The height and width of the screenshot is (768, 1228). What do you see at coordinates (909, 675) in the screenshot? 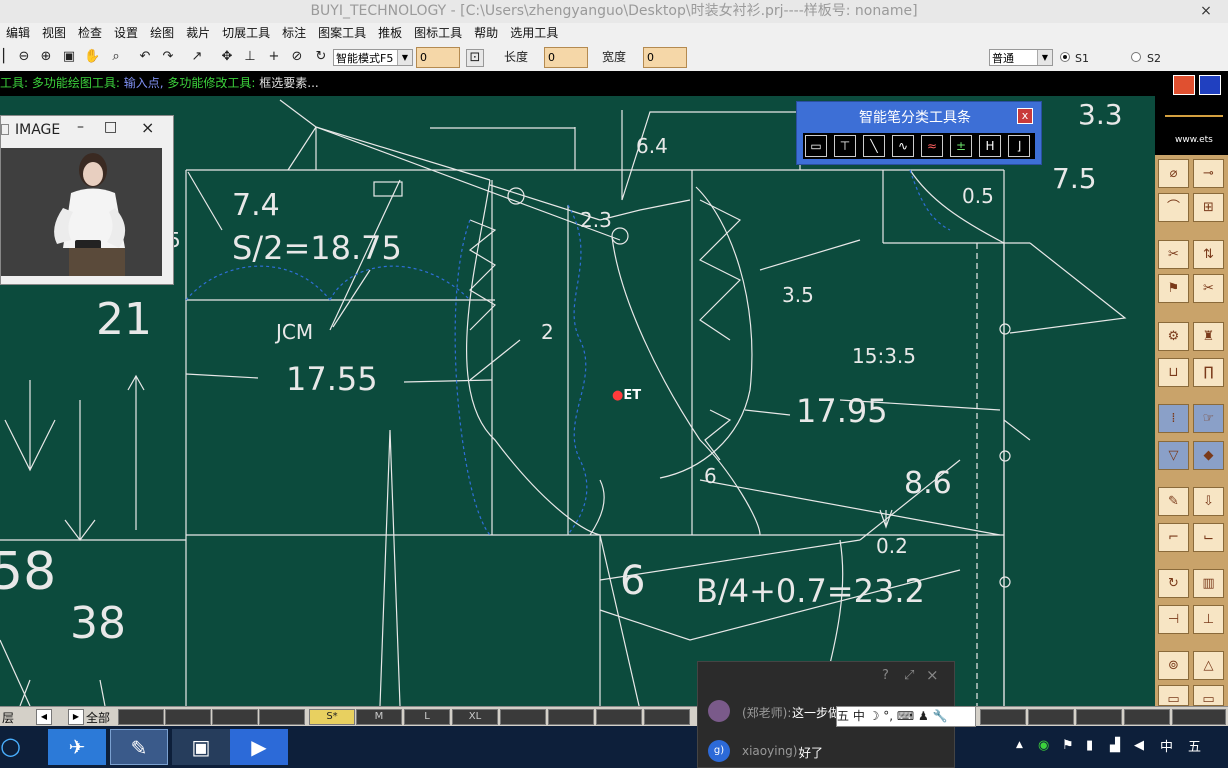
I see `expand-icon: ⤢` at bounding box center [909, 675].